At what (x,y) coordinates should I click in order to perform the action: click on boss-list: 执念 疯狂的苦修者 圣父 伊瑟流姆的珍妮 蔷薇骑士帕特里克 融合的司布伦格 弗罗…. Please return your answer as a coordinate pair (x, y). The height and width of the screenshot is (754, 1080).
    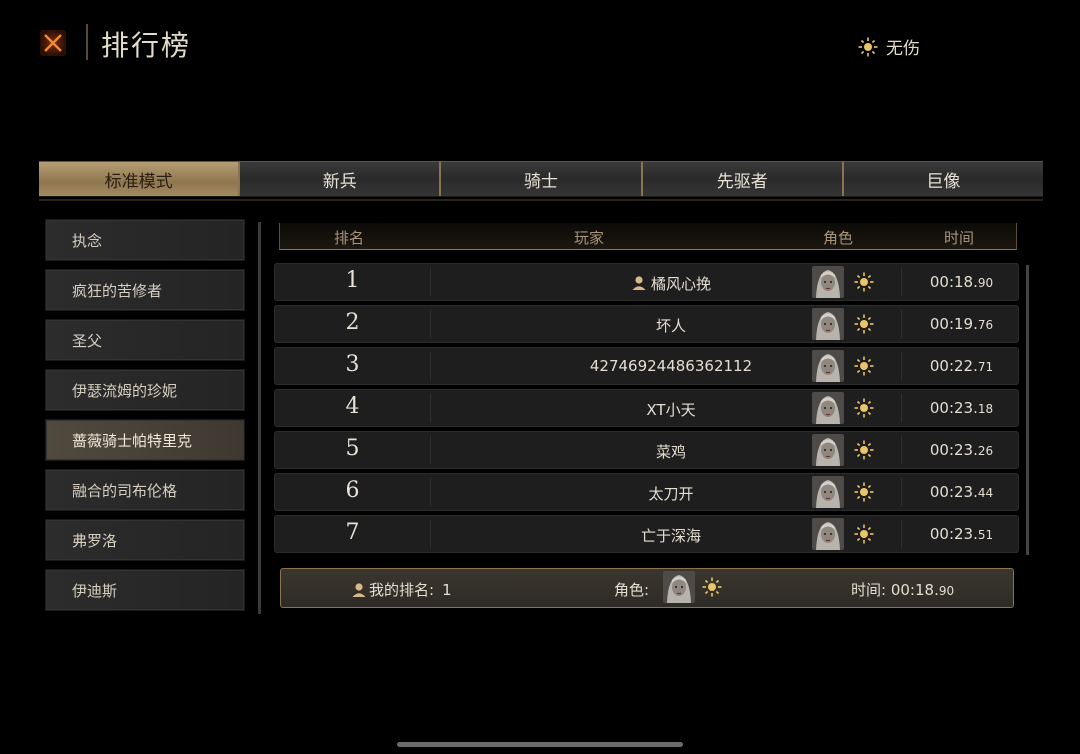
    Looking at the image, I should click on (145, 419).